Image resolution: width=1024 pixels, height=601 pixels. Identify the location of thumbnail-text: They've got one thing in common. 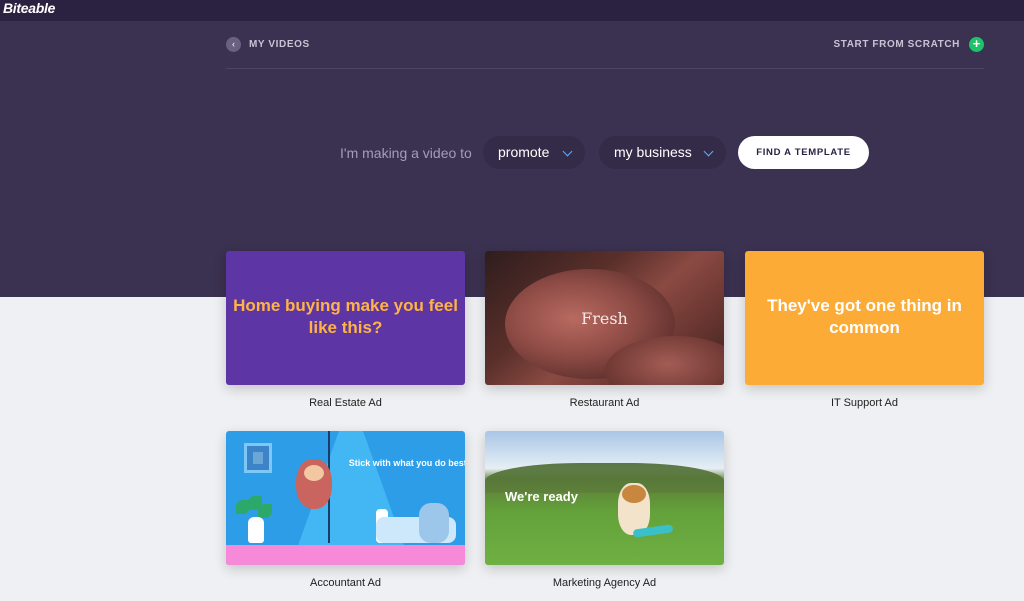
(864, 316).